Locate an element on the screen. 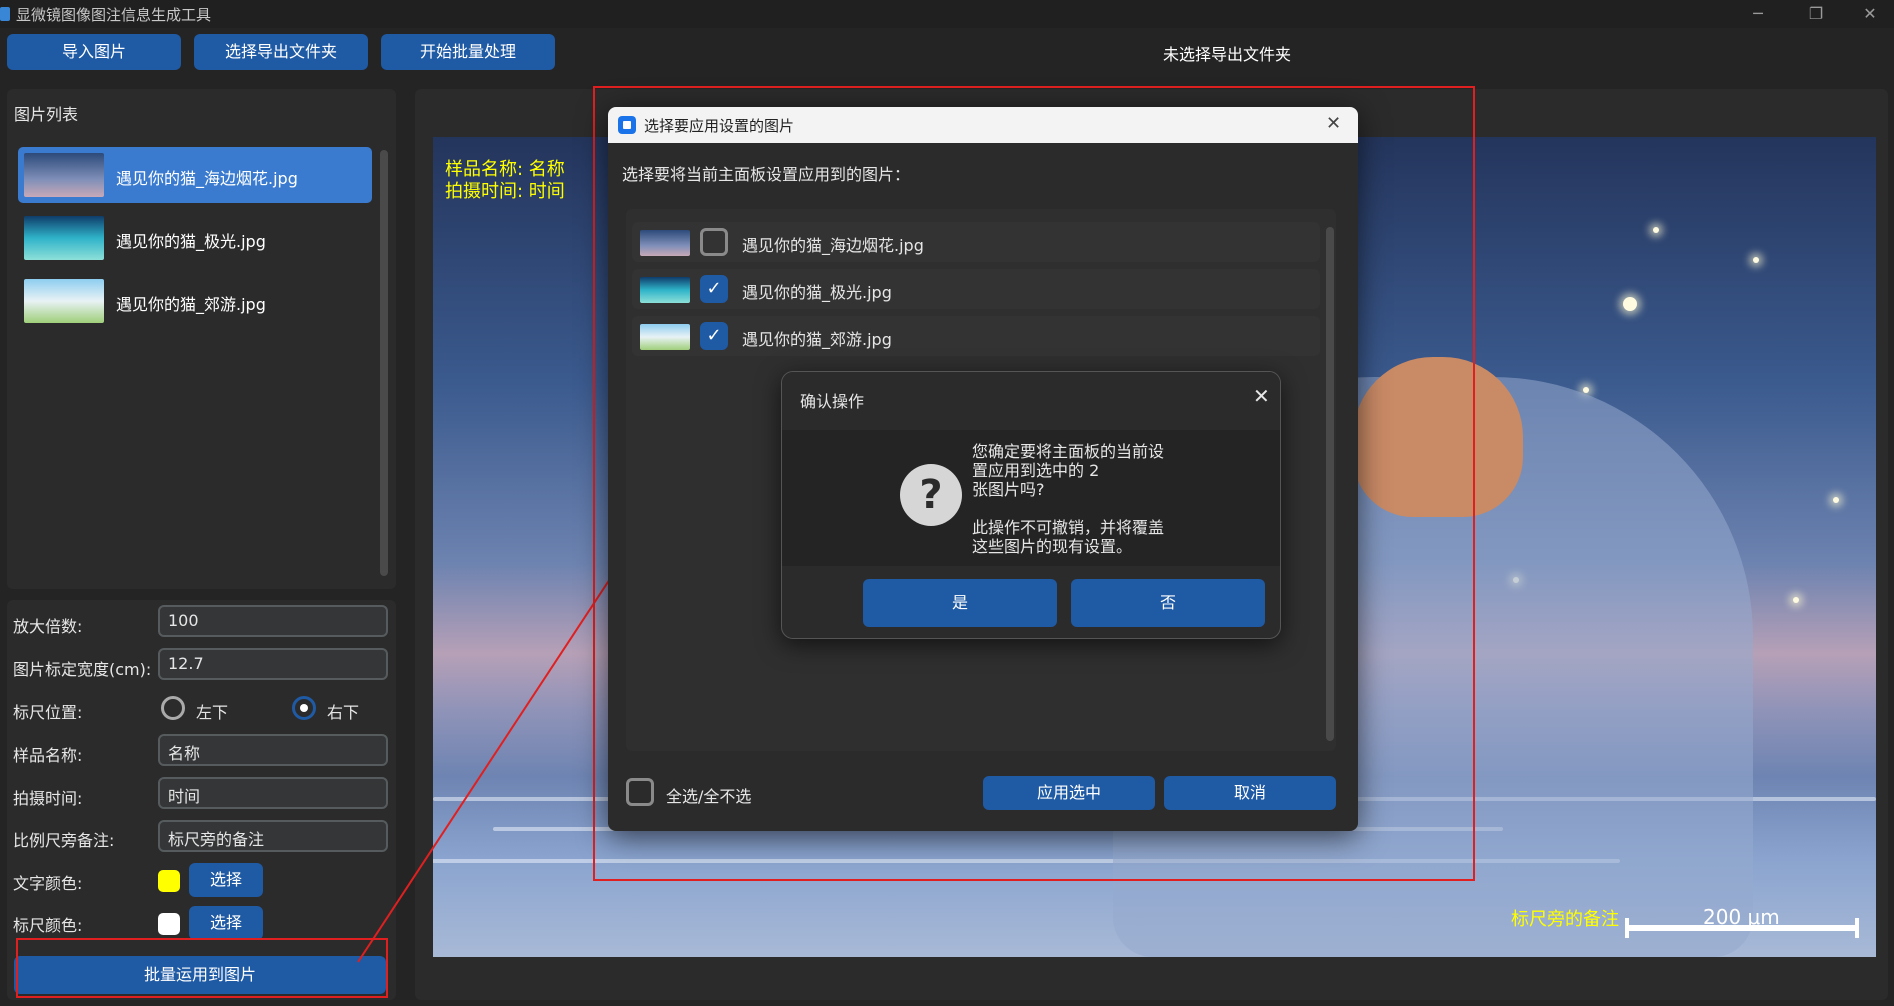 This screenshot has width=1894, height=1006. apply-selected-button: 应用选中 is located at coordinates (1069, 793).